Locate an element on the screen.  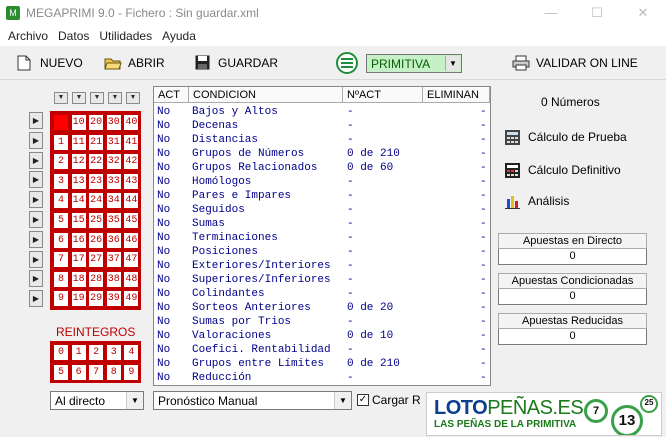
number-cell: 49 is located at coordinates (131, 299).